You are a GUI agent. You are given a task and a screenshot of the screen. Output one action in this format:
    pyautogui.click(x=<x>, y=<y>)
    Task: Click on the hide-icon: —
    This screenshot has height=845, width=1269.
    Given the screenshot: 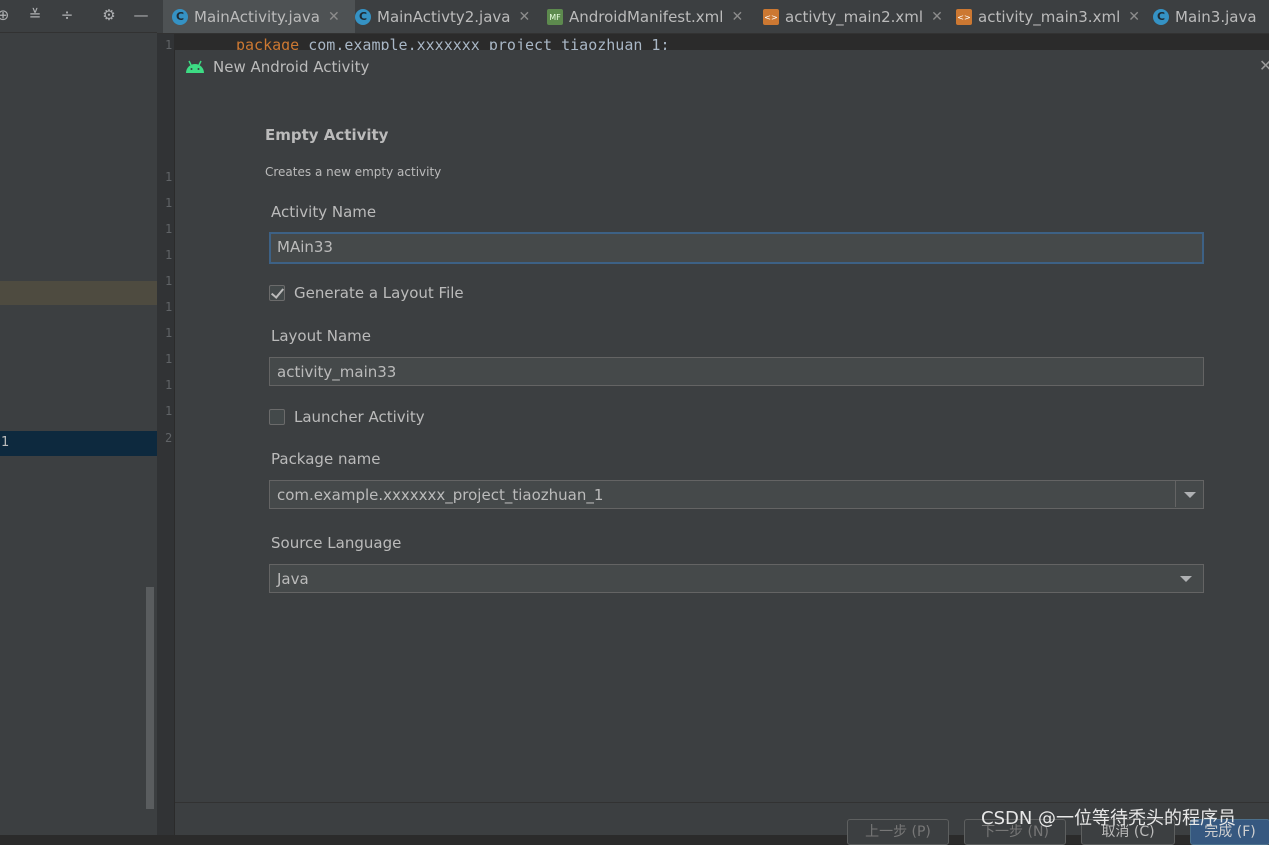 What is the action you would take?
    pyautogui.click(x=141, y=15)
    